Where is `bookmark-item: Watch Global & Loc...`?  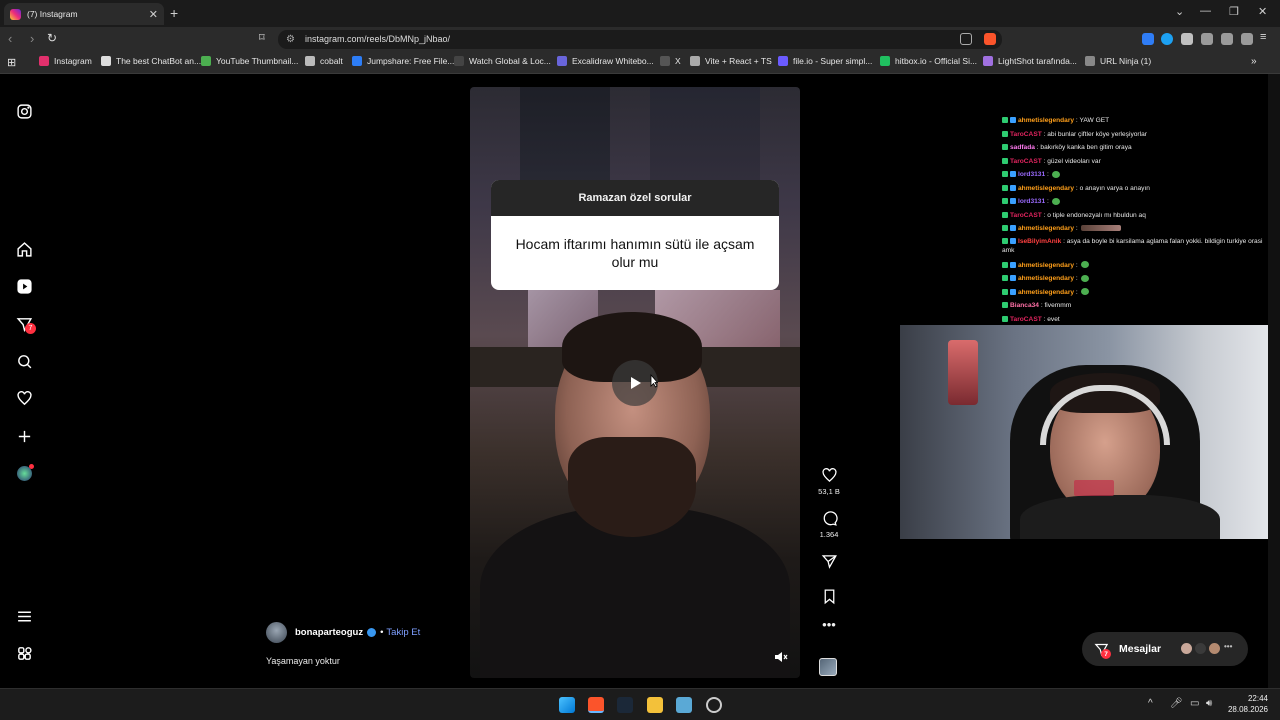
bookmark-item: Watch Global & Loc... is located at coordinates (502, 61).